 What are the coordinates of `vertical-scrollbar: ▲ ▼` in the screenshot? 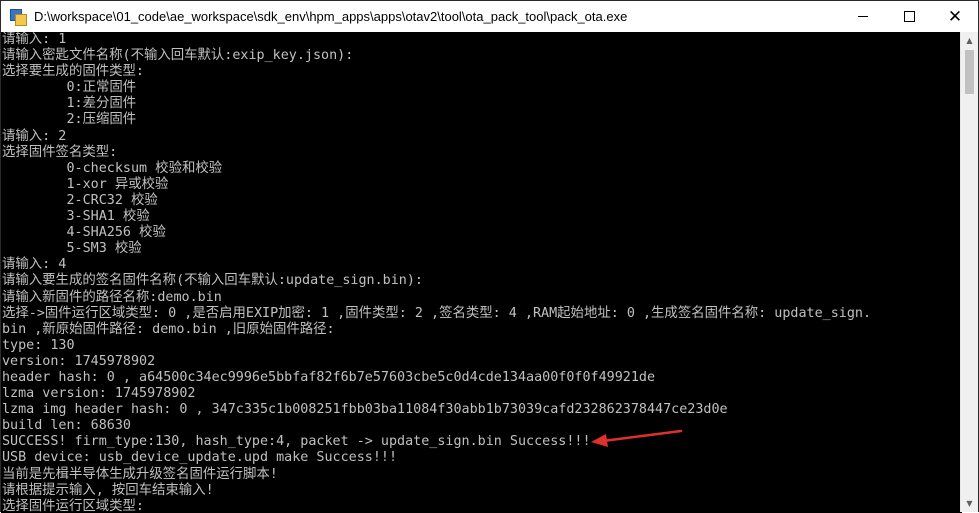 It's located at (969, 272).